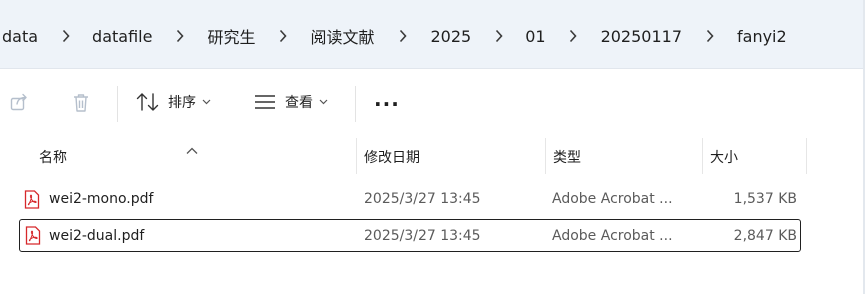  Describe the element at coordinates (762, 36) in the screenshot. I see `breadcrumb-item-fanyi2: fanyi2` at that location.